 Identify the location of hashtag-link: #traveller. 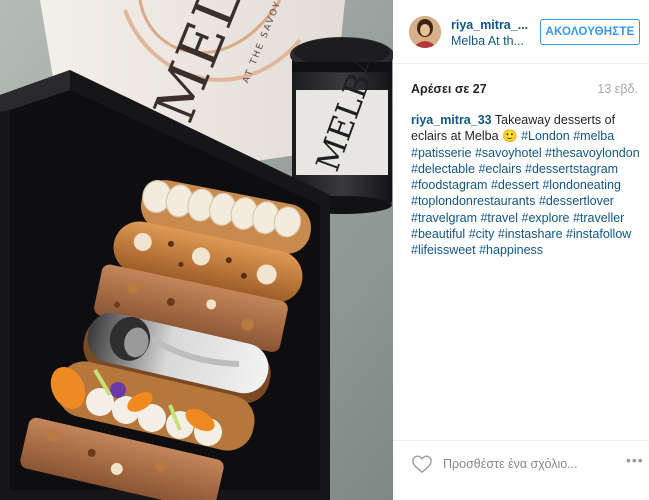
(598, 218).